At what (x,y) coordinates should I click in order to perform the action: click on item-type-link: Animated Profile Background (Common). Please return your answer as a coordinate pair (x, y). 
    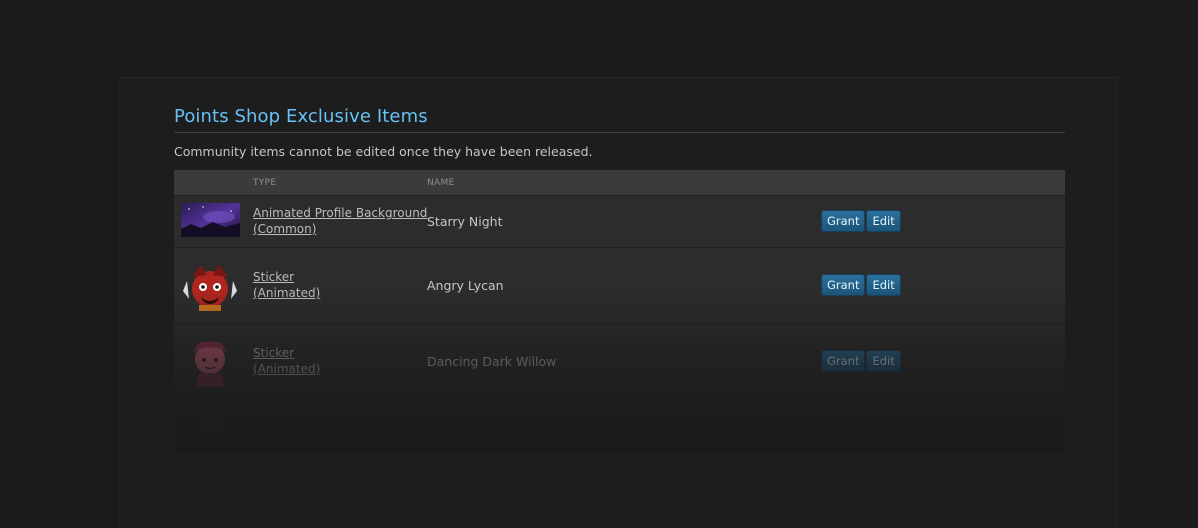
    Looking at the image, I should click on (340, 221).